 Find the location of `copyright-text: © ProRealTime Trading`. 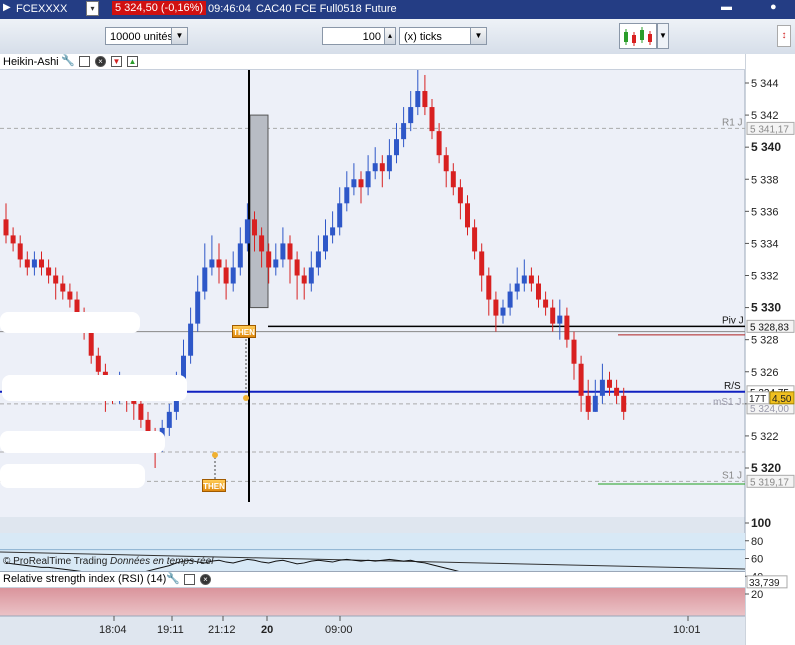

copyright-text: © ProRealTime Trading is located at coordinates (55, 561).